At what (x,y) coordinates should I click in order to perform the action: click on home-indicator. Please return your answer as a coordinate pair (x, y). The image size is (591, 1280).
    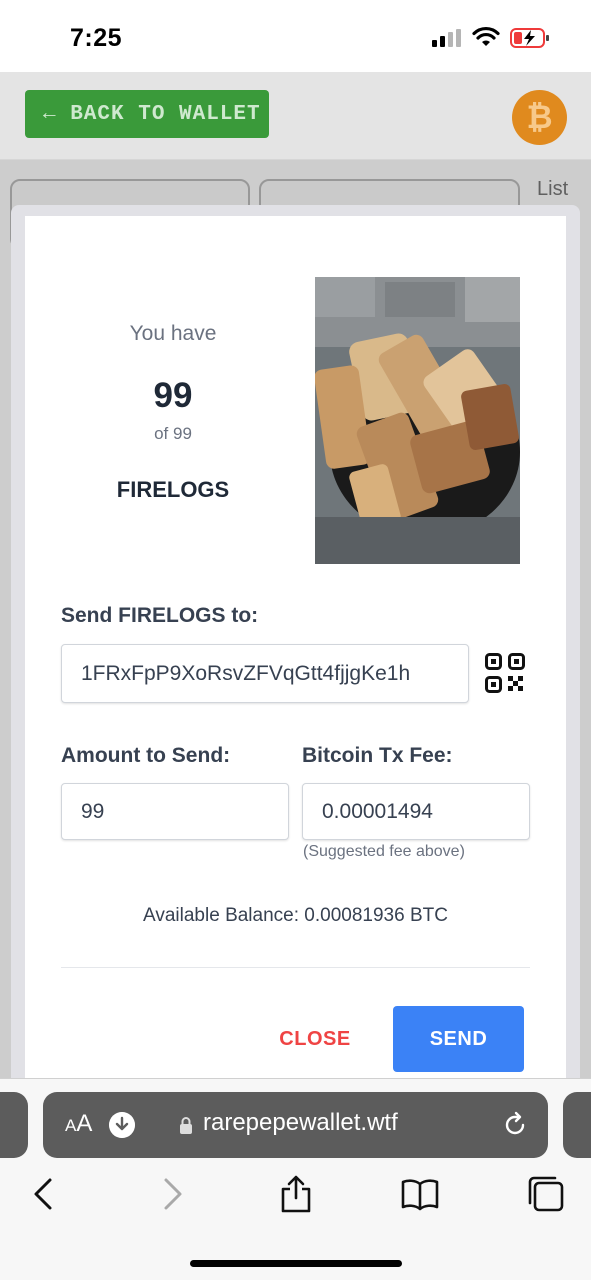
    Looking at the image, I should click on (296, 1263).